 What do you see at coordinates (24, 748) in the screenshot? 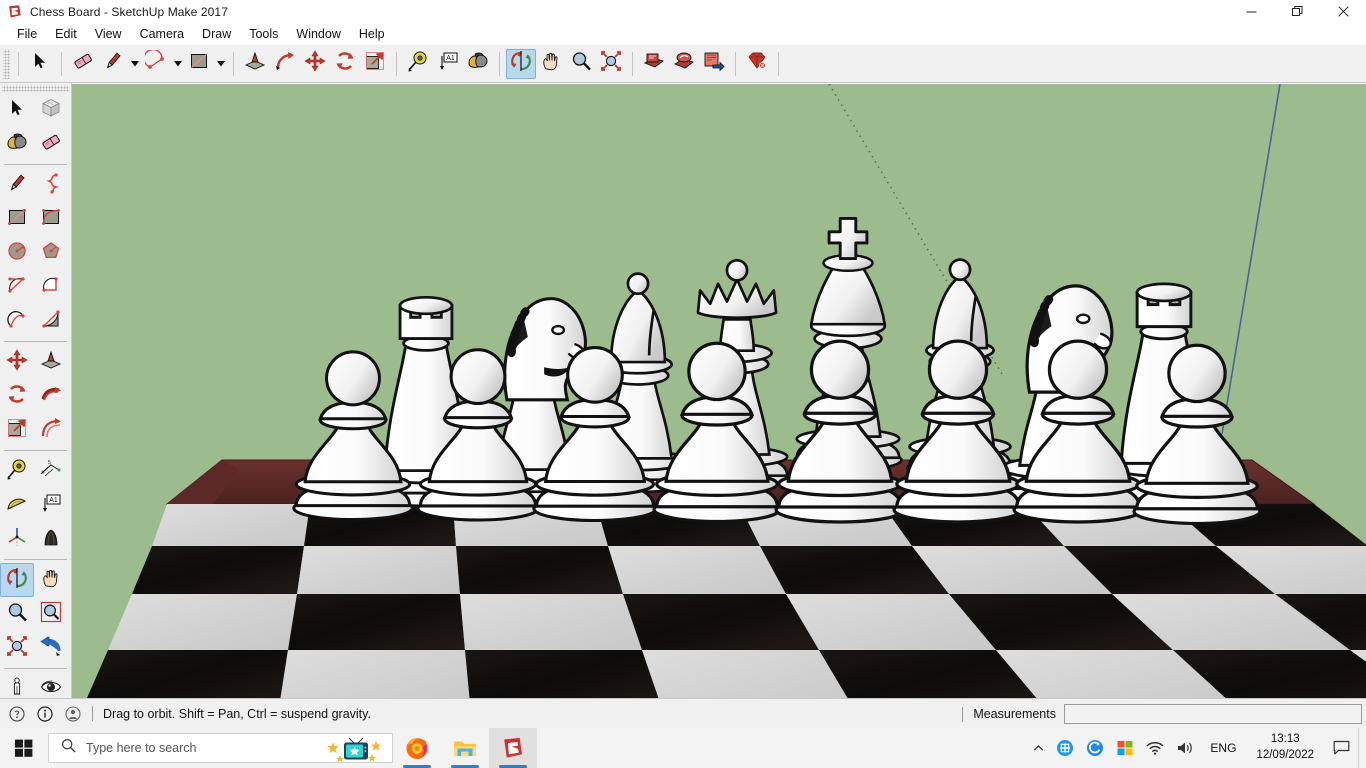
I see `start-button` at bounding box center [24, 748].